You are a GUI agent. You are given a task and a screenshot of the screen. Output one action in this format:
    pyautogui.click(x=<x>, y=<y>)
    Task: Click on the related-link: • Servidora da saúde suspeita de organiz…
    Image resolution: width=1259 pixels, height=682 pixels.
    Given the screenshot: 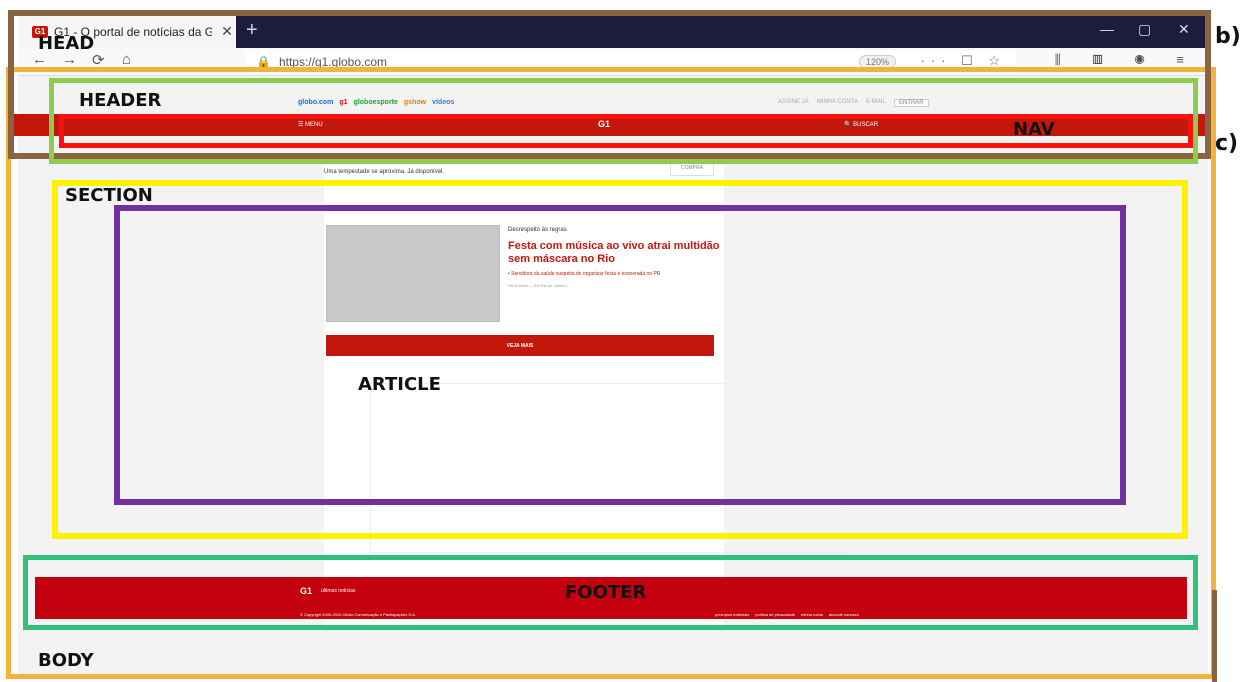 What is the action you would take?
    pyautogui.click(x=584, y=274)
    